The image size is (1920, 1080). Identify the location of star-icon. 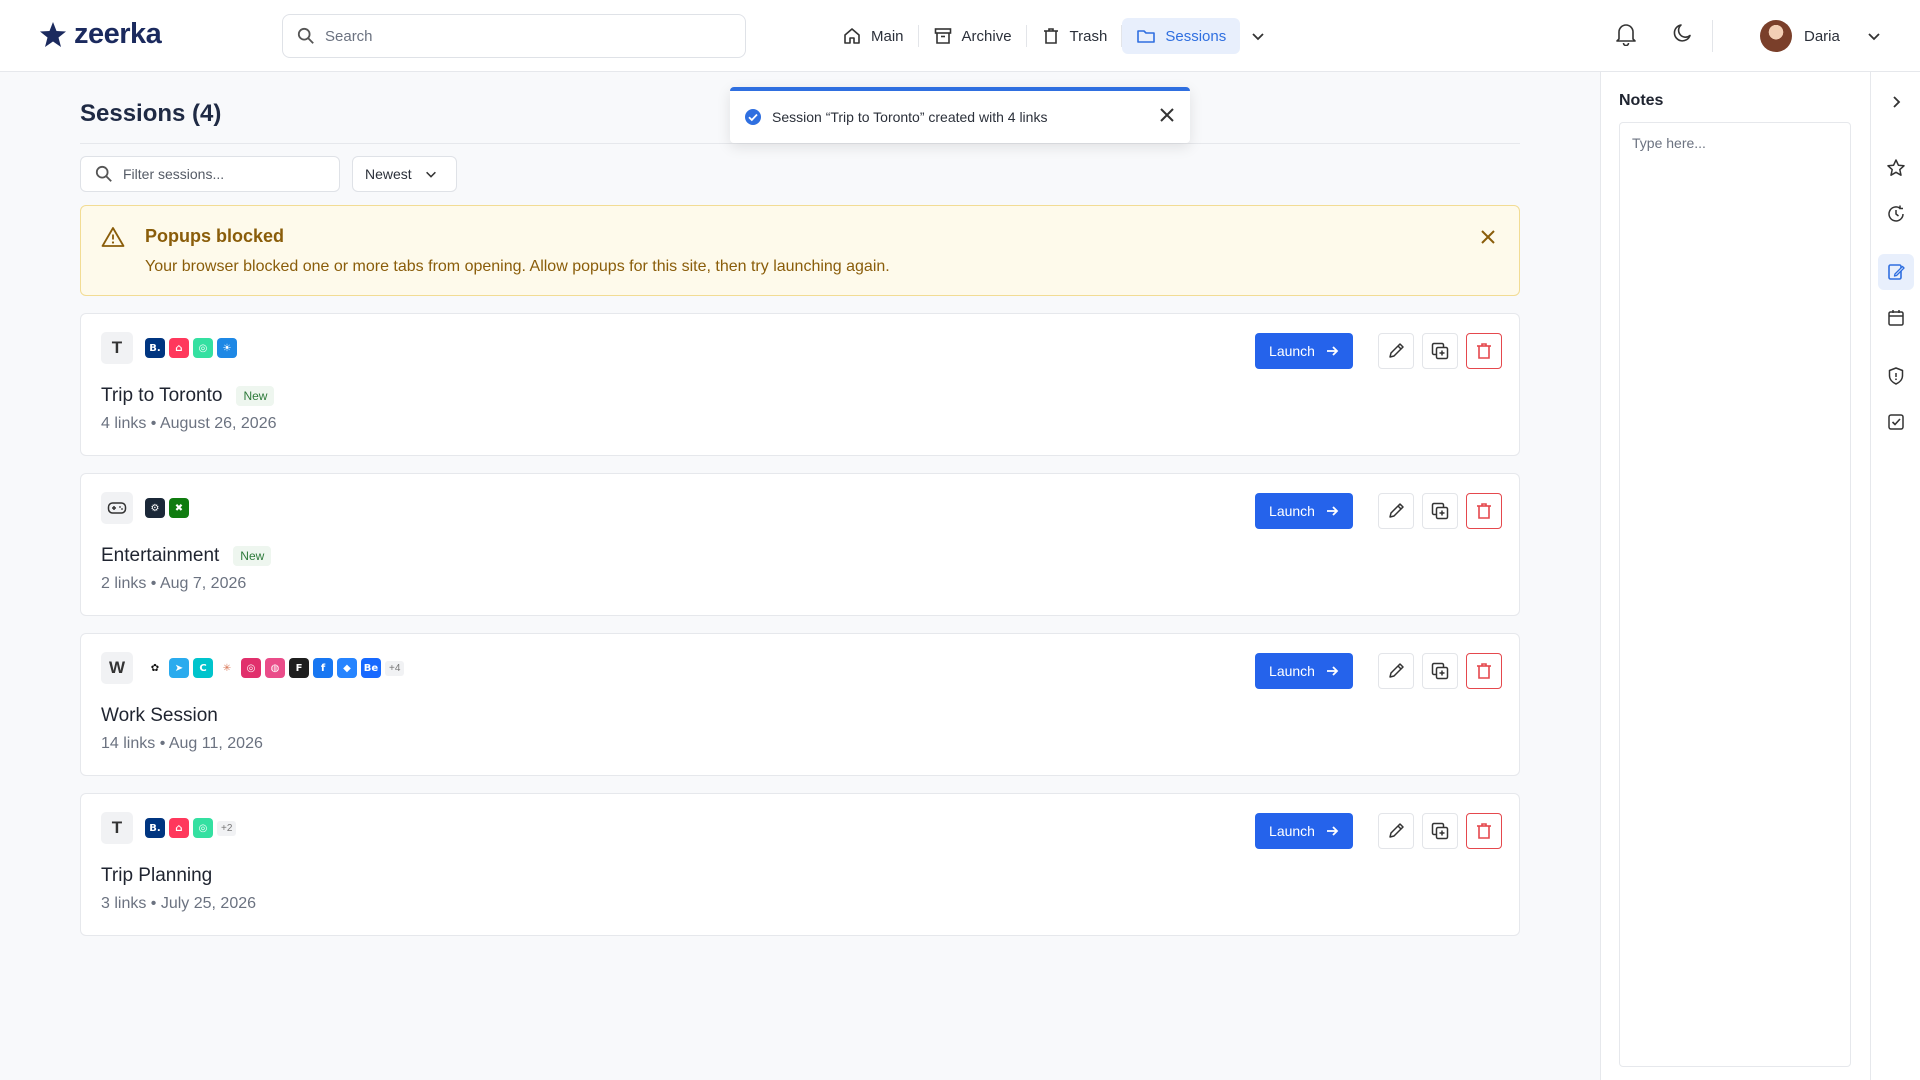
(1896, 167).